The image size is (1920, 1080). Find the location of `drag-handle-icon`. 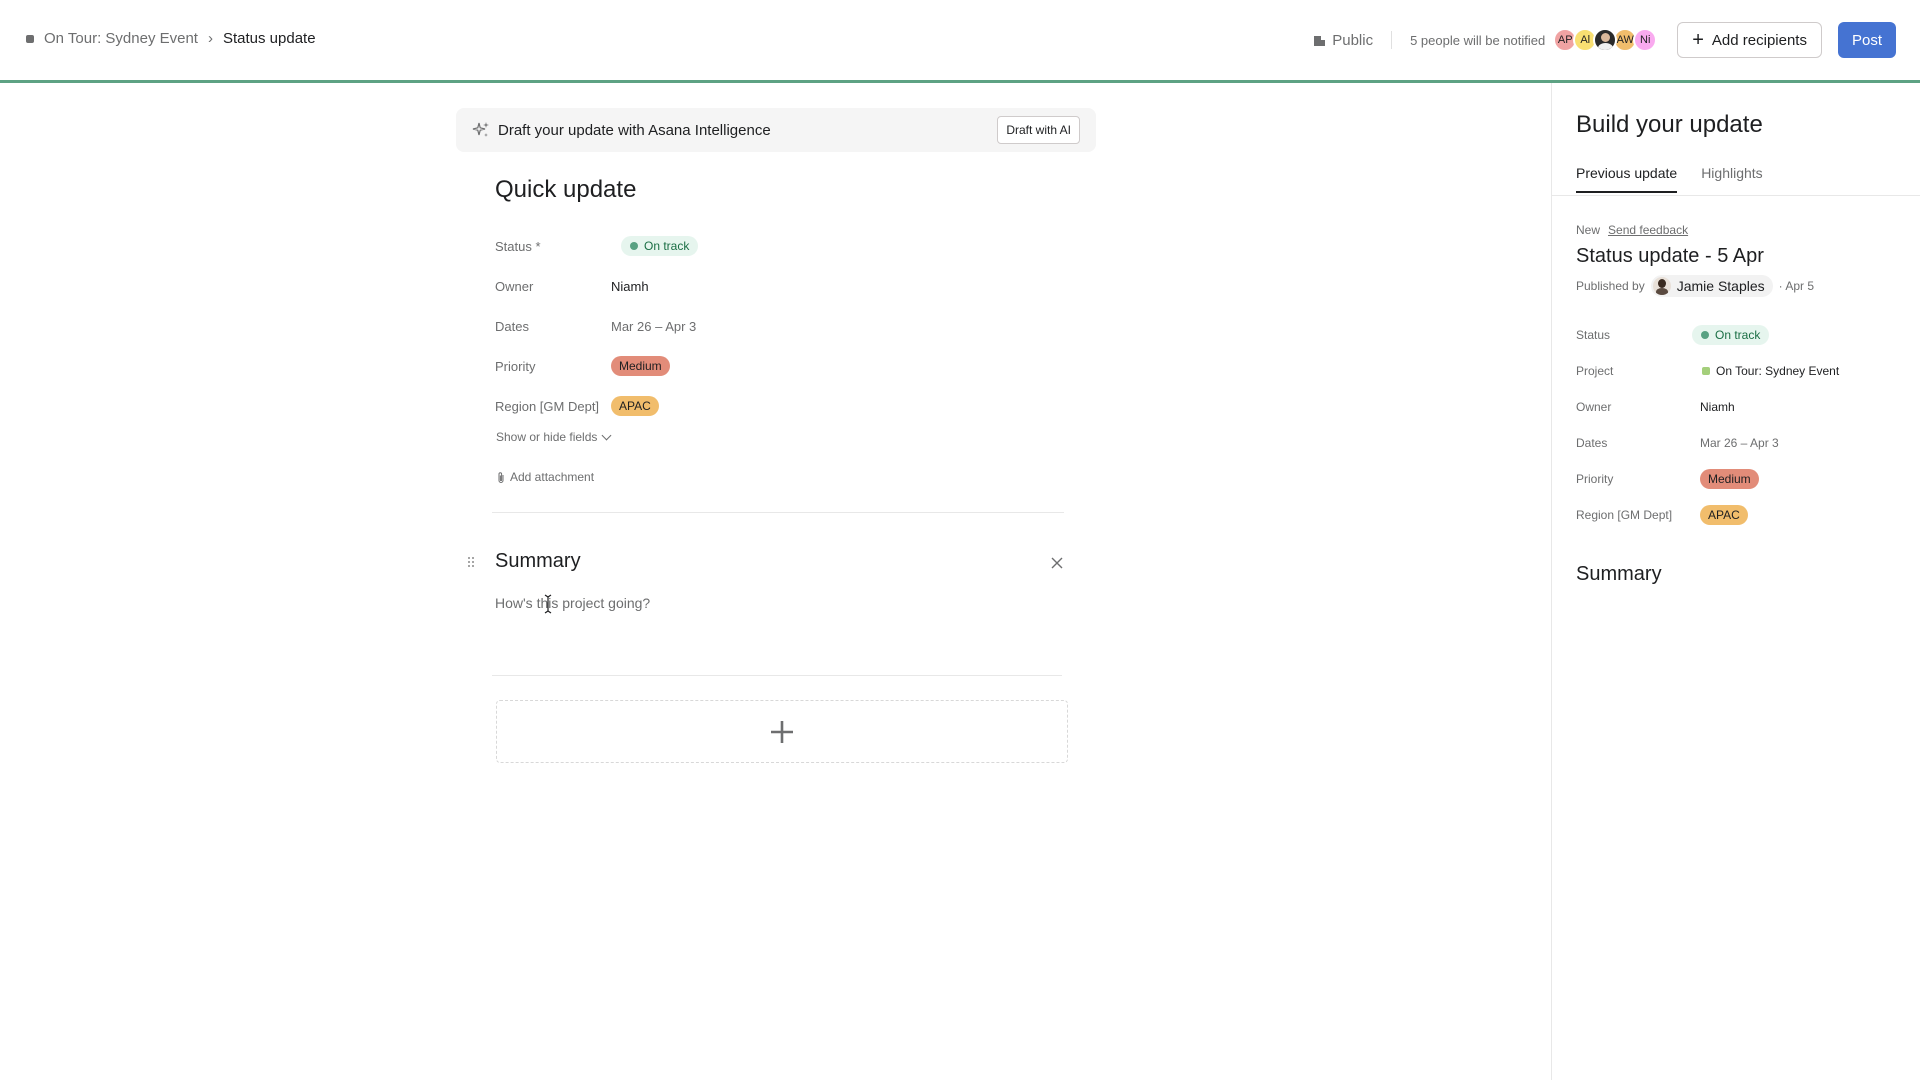

drag-handle-icon is located at coordinates (471, 563).